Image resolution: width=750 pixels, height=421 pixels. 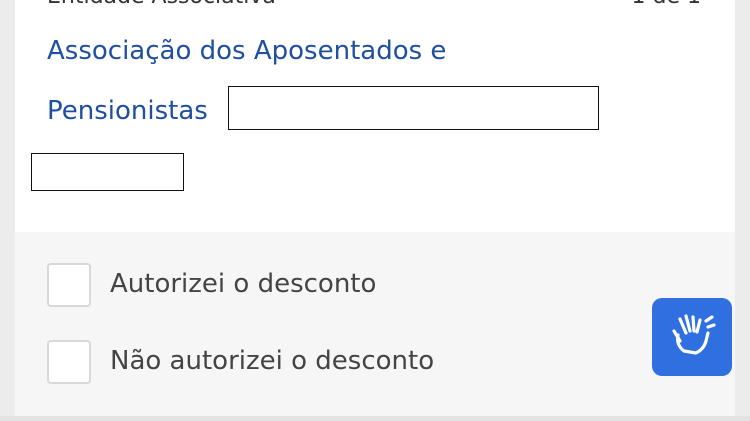 I want to click on authorized-checkbox, so click(x=69, y=285).